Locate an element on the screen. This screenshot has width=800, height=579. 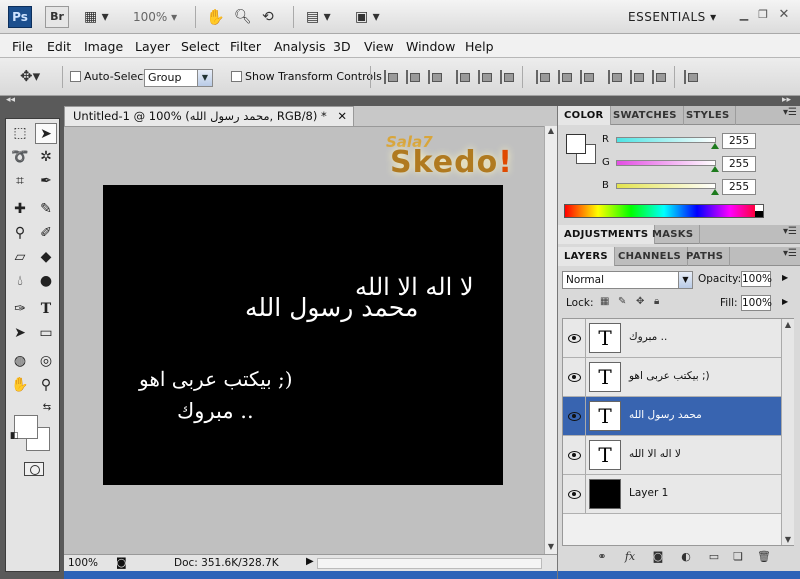
status-zoom: 100% is located at coordinates (83, 563).